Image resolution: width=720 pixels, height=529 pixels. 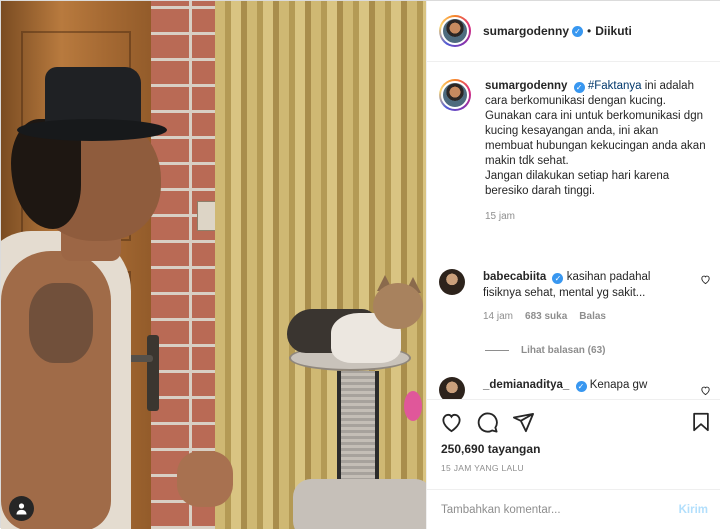 I want to click on add-comment-bar: Kirim, so click(x=573, y=509).